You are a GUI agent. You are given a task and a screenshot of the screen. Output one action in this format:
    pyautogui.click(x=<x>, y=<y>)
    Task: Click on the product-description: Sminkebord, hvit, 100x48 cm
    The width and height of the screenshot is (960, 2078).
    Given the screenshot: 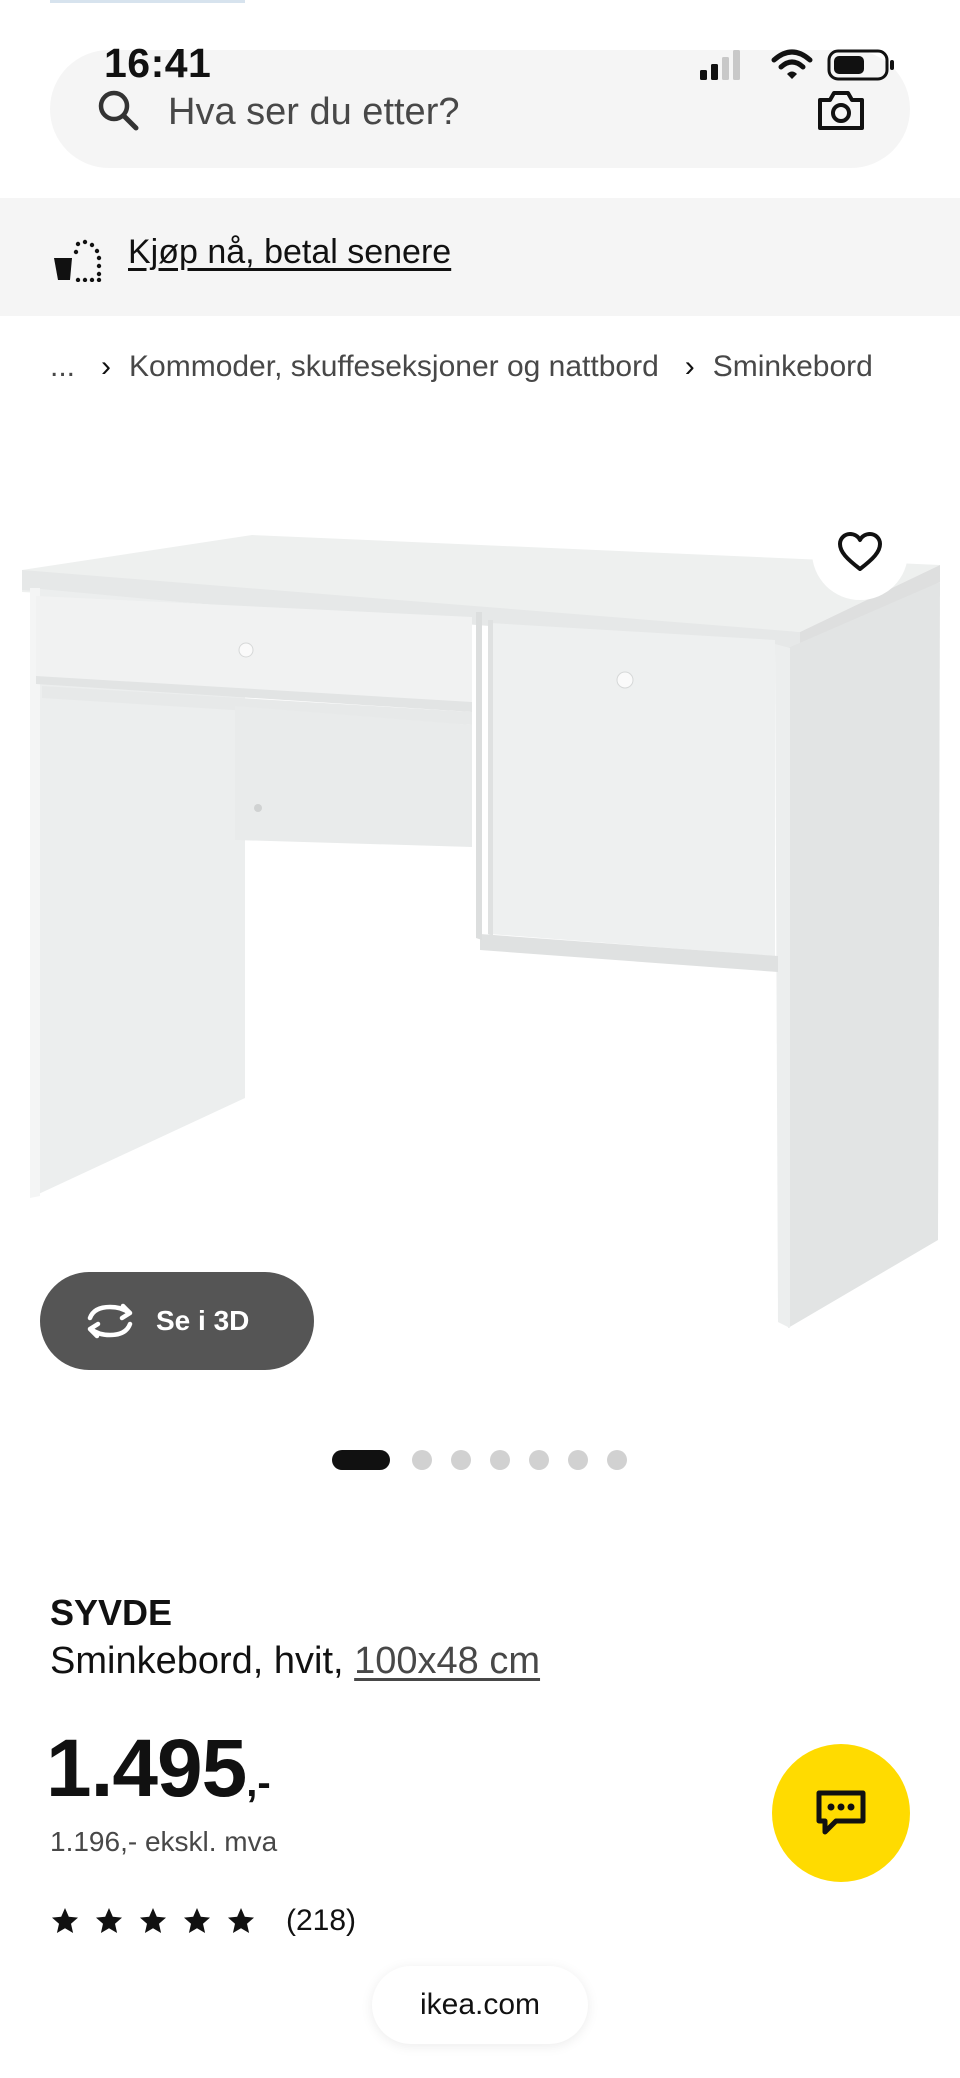 What is the action you would take?
    pyautogui.click(x=295, y=1661)
    